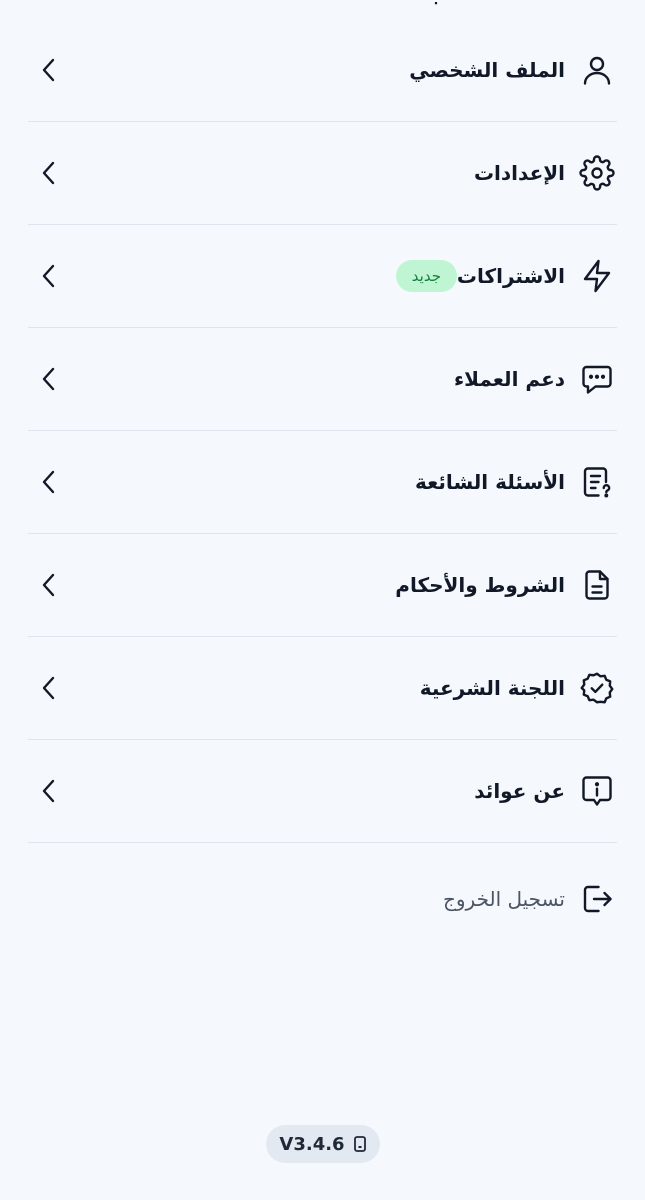 The image size is (645, 1200). I want to click on menu-item-about: عن عوائد, so click(322, 791).